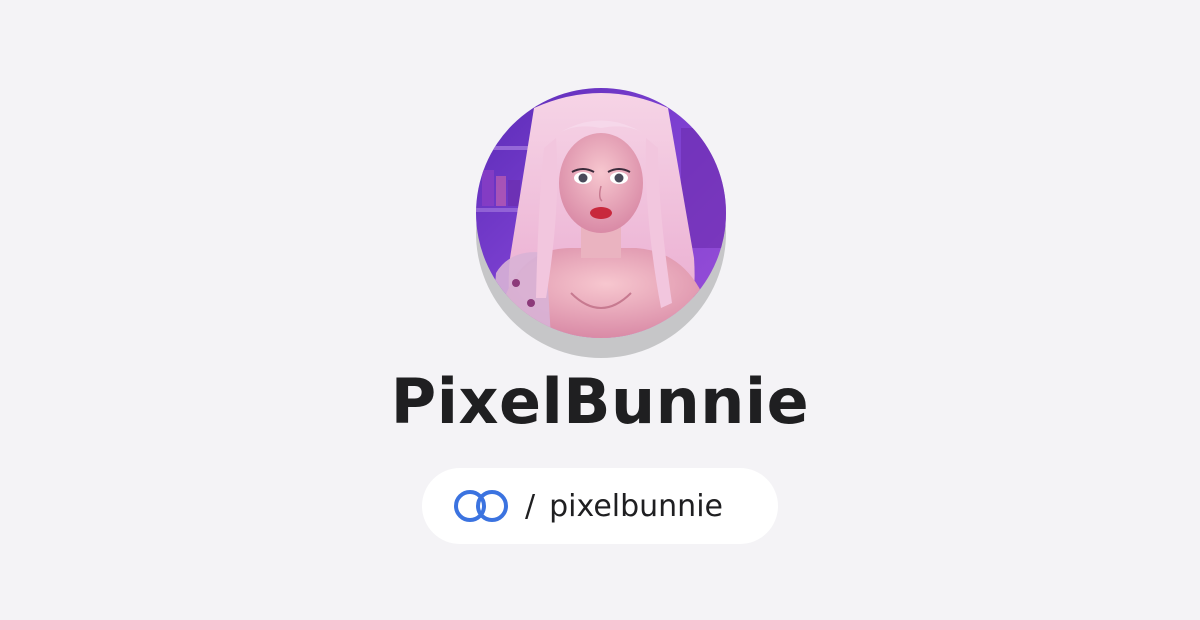 The height and width of the screenshot is (630, 1200). I want to click on avatar, so click(601, 213).